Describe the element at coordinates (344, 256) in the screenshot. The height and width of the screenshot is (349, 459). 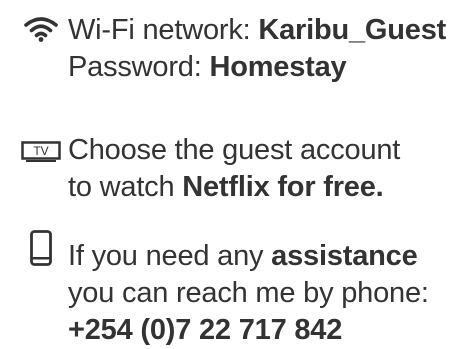
I see `phone-assistance-highlight: assistance` at that location.